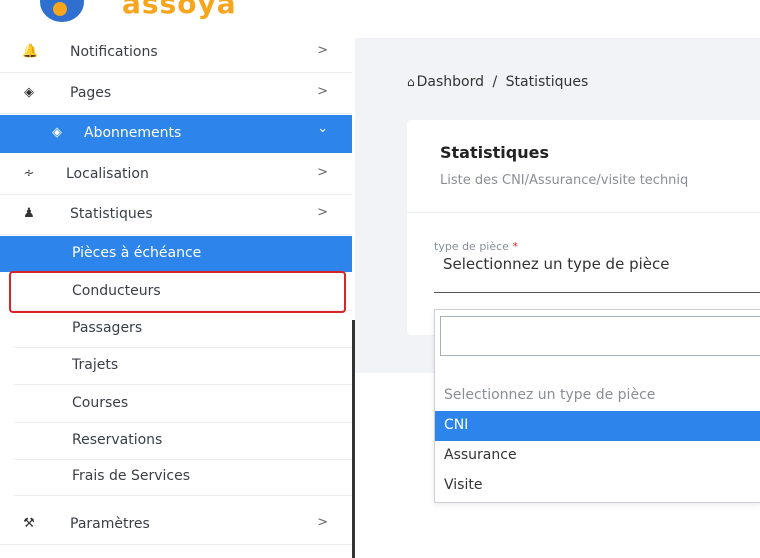 The image size is (760, 558). Describe the element at coordinates (463, 485) in the screenshot. I see `option-label: Visite` at that location.